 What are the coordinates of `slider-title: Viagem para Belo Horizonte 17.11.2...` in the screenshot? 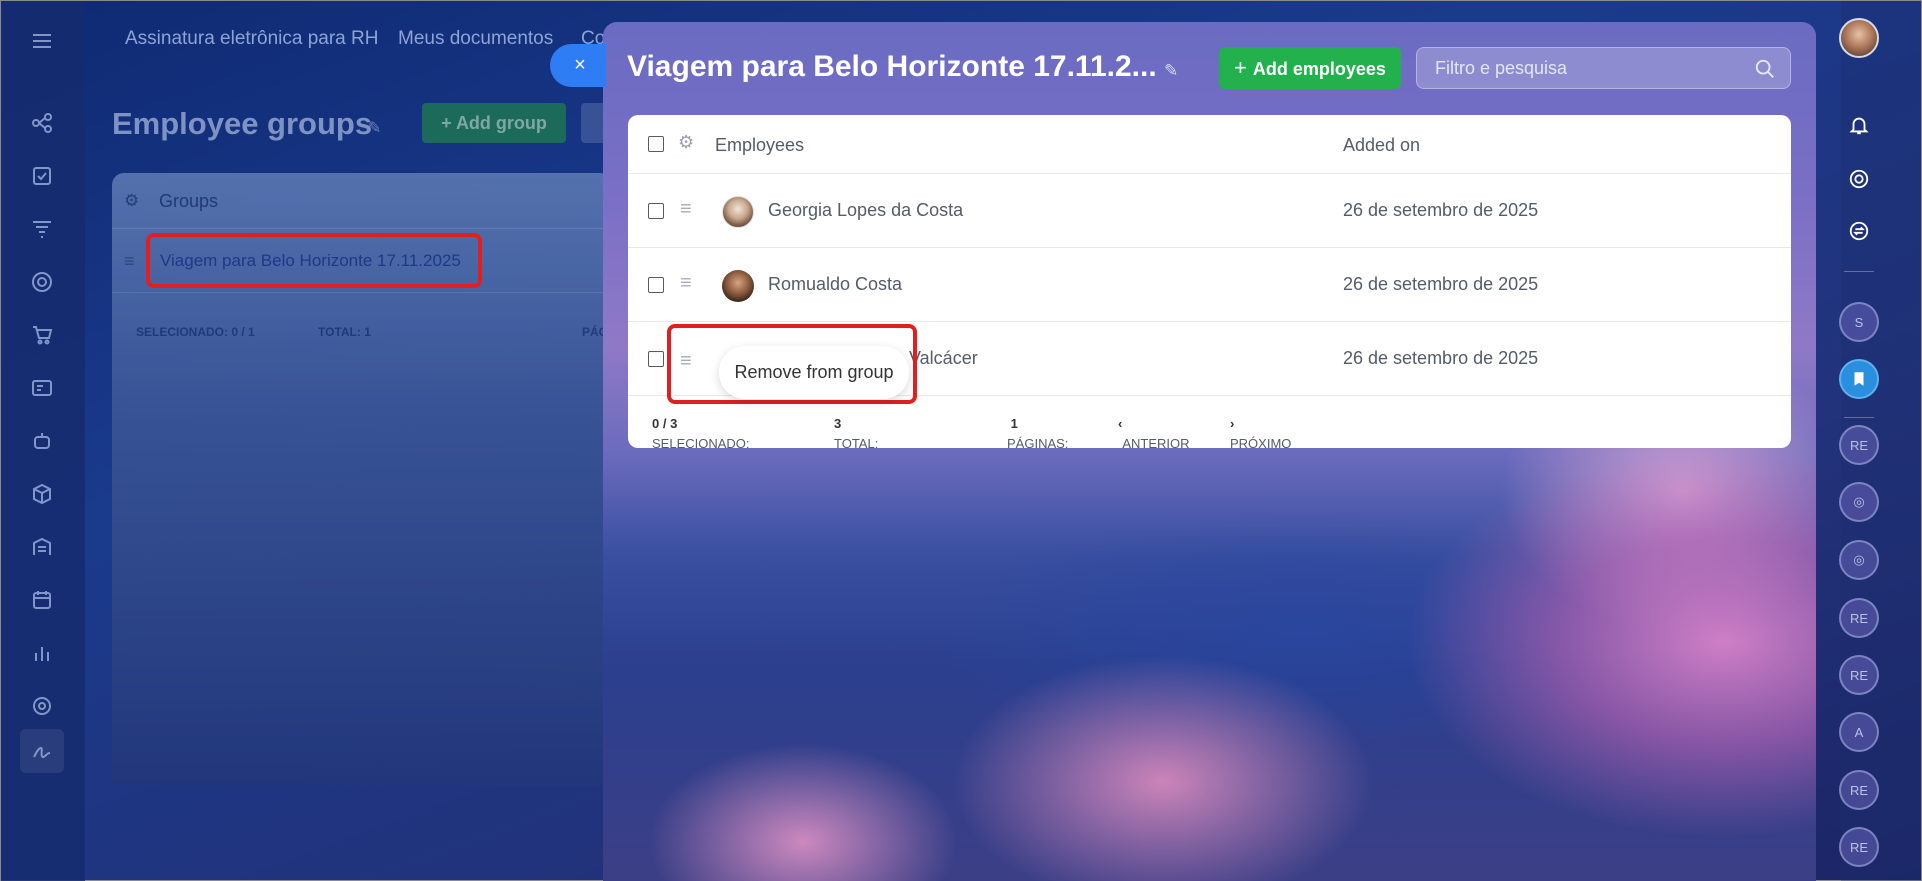 It's located at (892, 66).